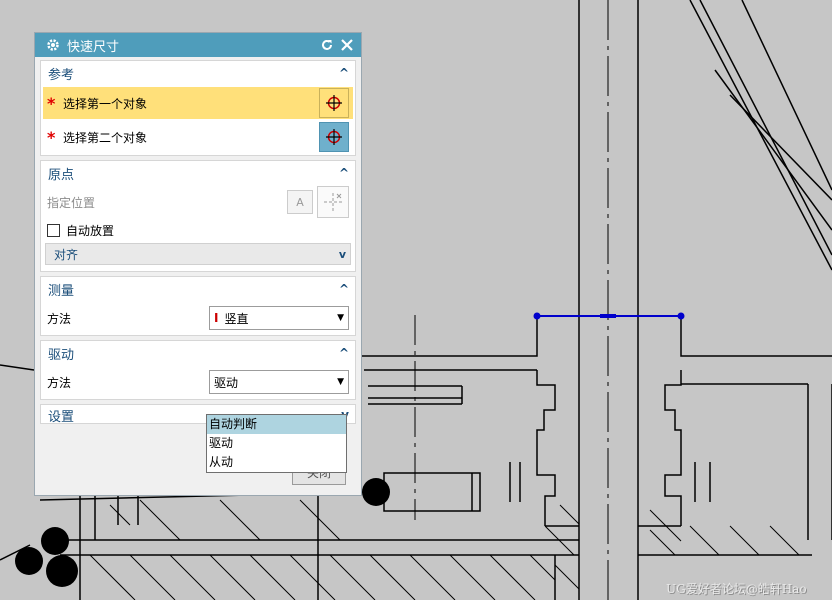 The width and height of the screenshot is (832, 600). I want to click on auto-place-row: 自动放置, so click(198, 230).